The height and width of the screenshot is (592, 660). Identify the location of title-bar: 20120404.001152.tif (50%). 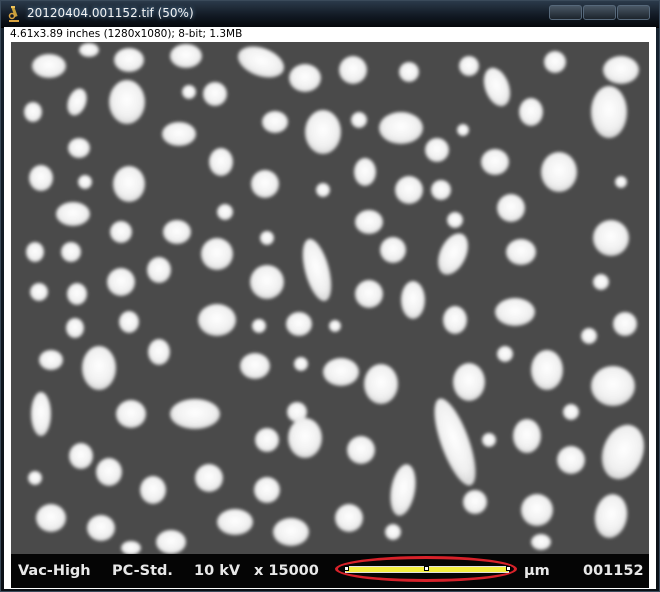
(330, 14).